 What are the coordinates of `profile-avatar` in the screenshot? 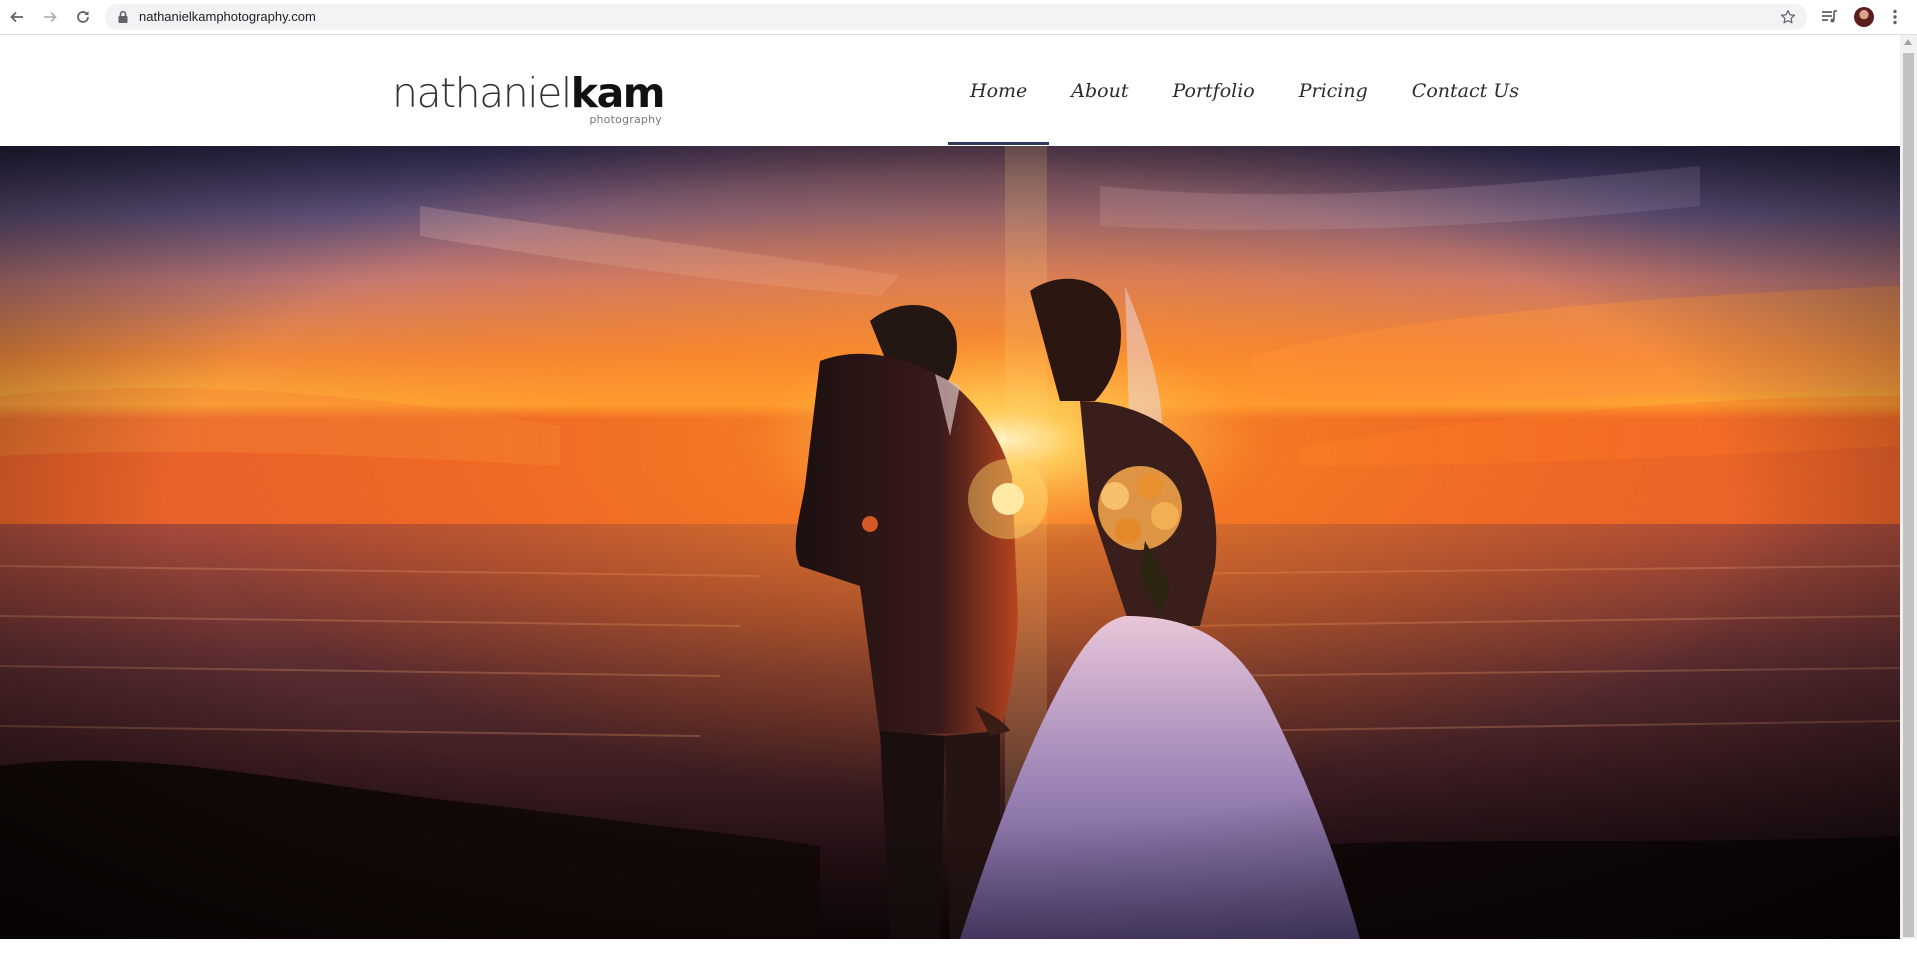 It's located at (1864, 17).